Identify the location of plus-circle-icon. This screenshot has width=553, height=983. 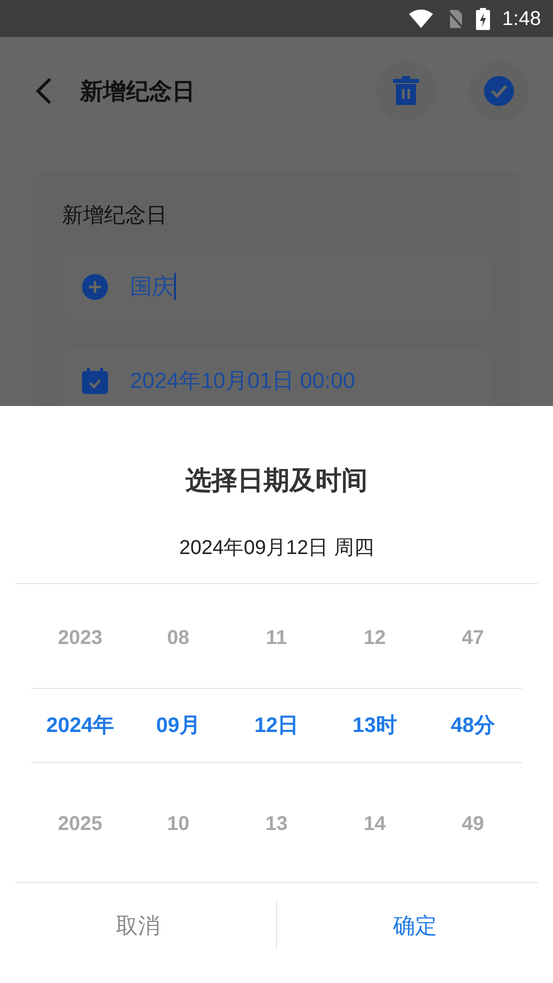
(95, 287).